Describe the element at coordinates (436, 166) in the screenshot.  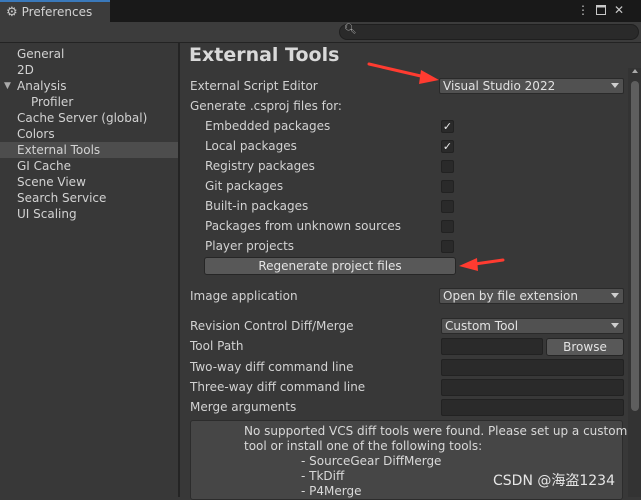
I see `annotation-overlay` at that location.